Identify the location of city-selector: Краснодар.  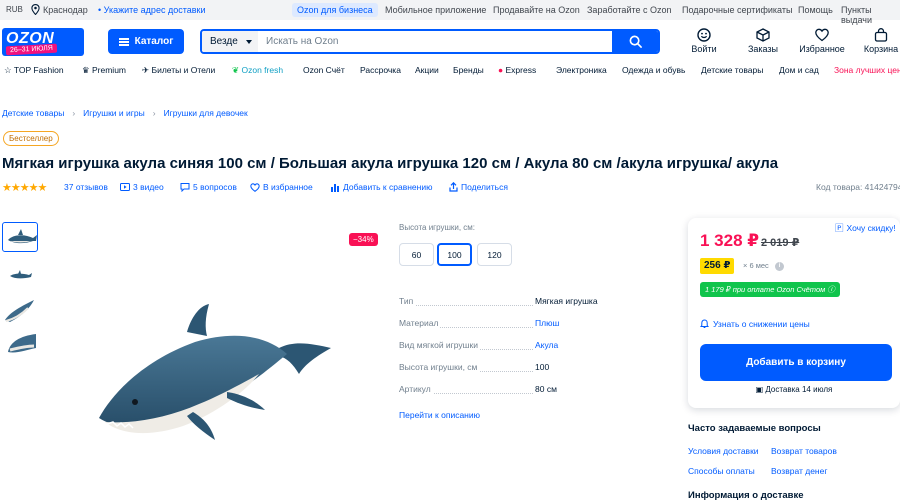
(59, 9).